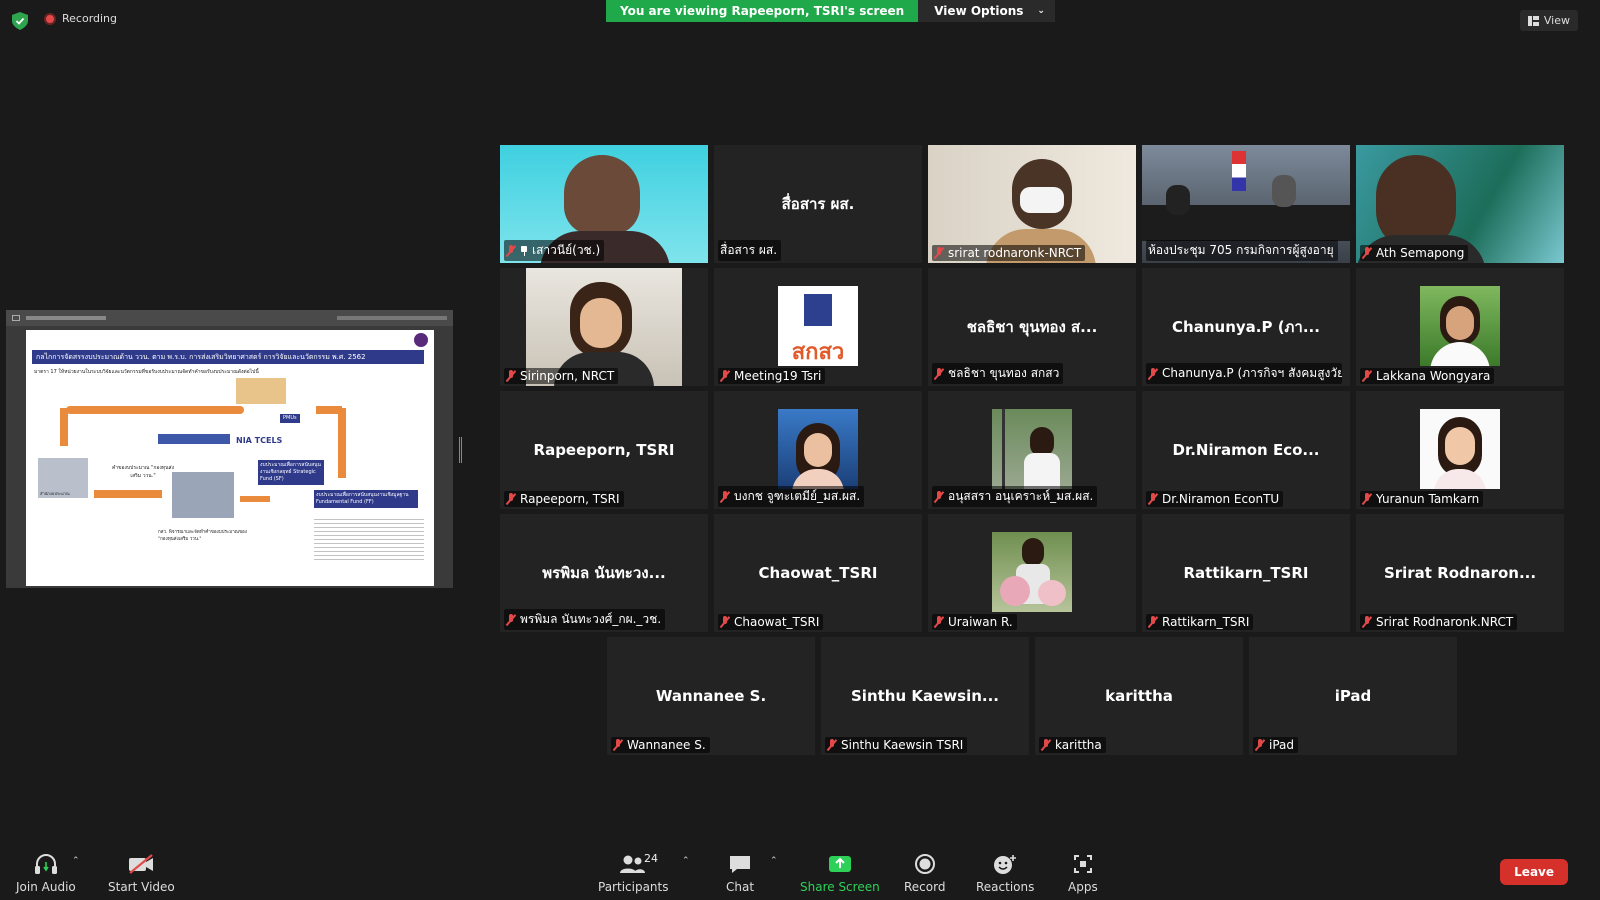  I want to click on participant-tile: Wannanee S. Wannanee S., so click(711, 696).